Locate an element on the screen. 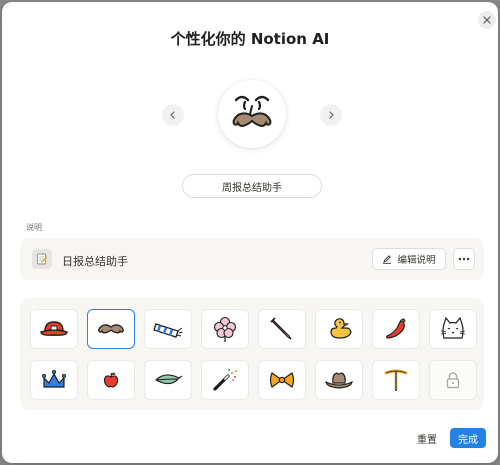  duck-icon is located at coordinates (341, 328).